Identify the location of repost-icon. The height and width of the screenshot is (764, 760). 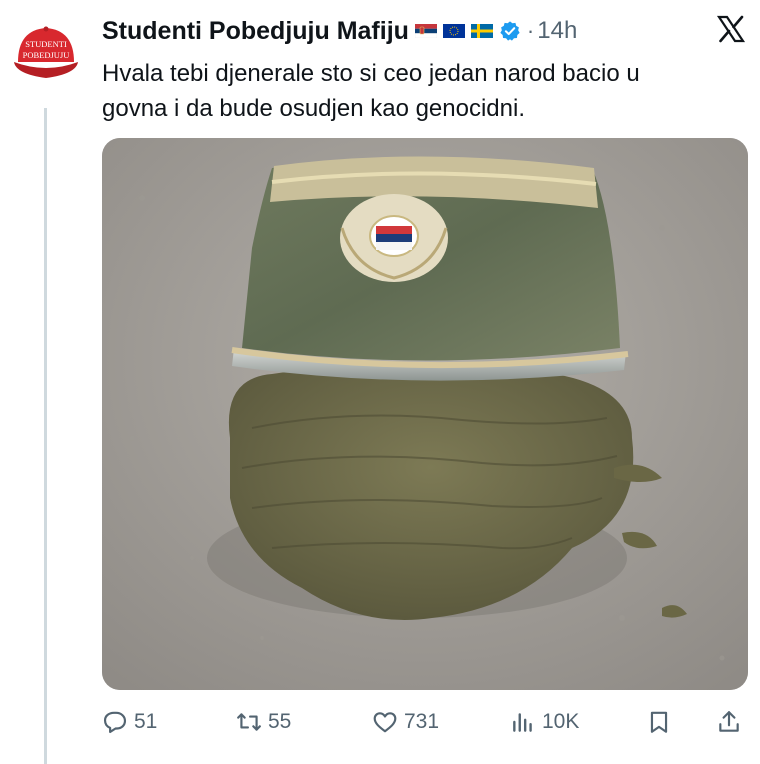
(249, 722).